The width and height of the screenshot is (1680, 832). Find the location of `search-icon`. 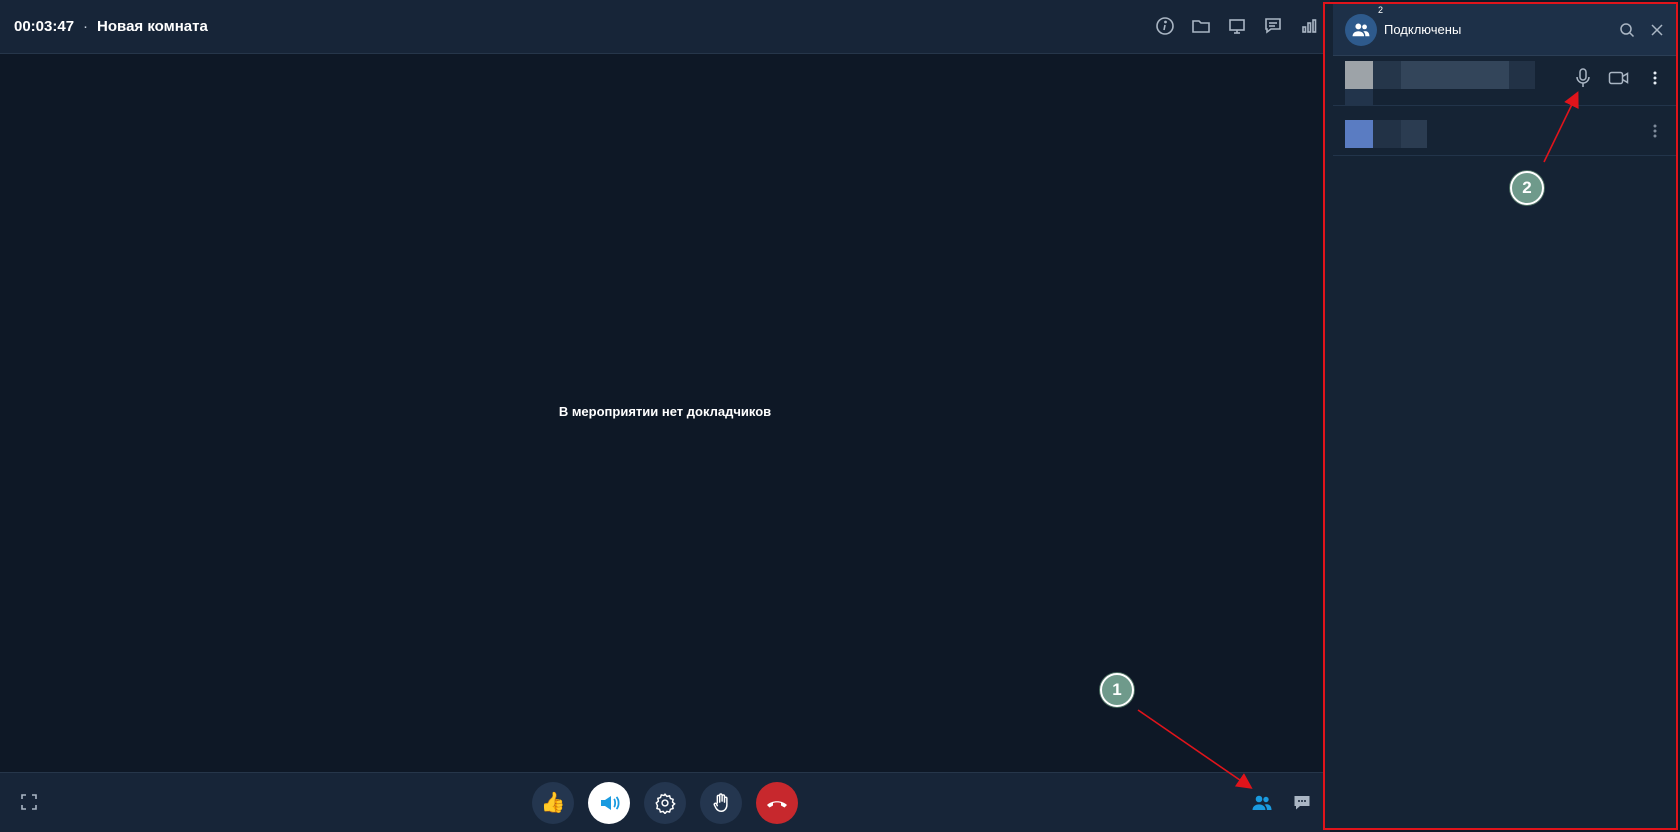

search-icon is located at coordinates (1627, 30).